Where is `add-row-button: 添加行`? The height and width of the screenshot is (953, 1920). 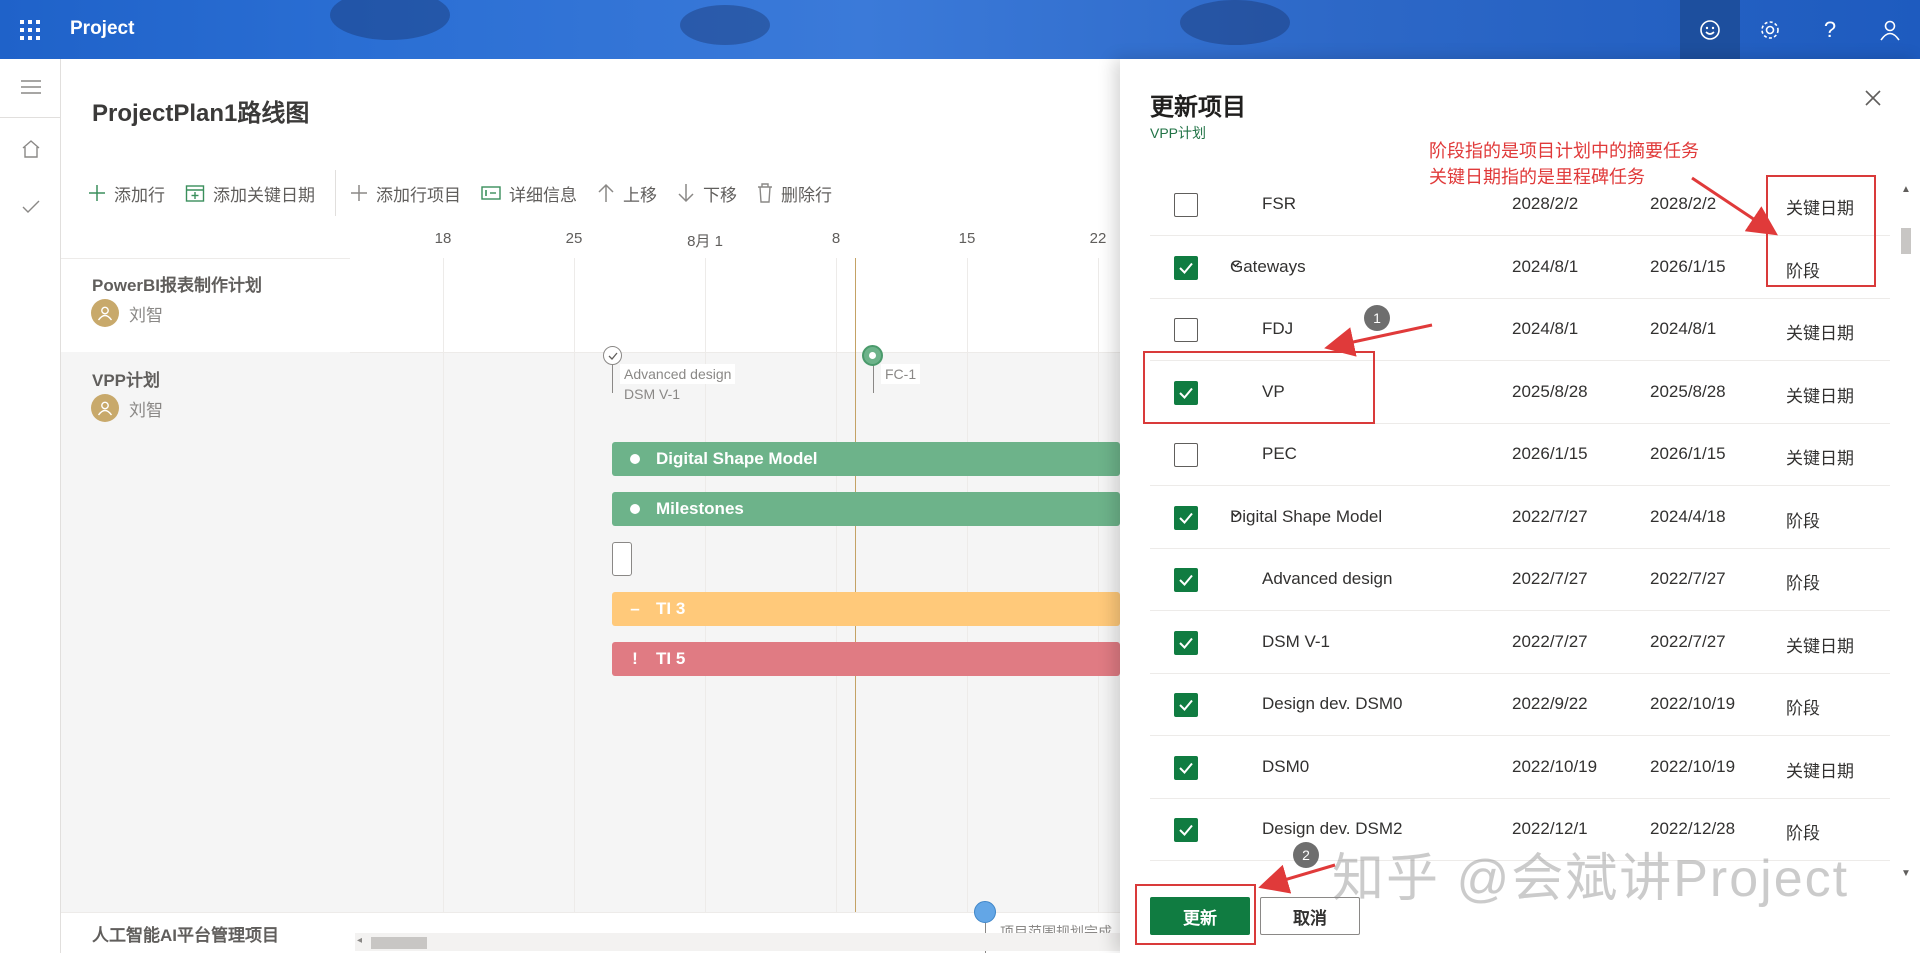 add-row-button: 添加行 is located at coordinates (126, 193).